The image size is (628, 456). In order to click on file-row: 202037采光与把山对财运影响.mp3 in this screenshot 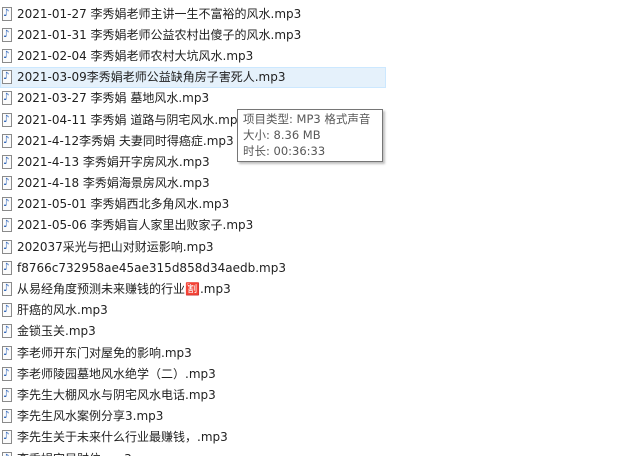, I will do `click(314, 246)`.